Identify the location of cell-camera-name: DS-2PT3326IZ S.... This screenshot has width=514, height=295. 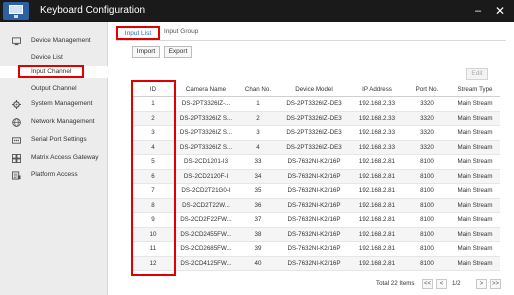
(206, 147).